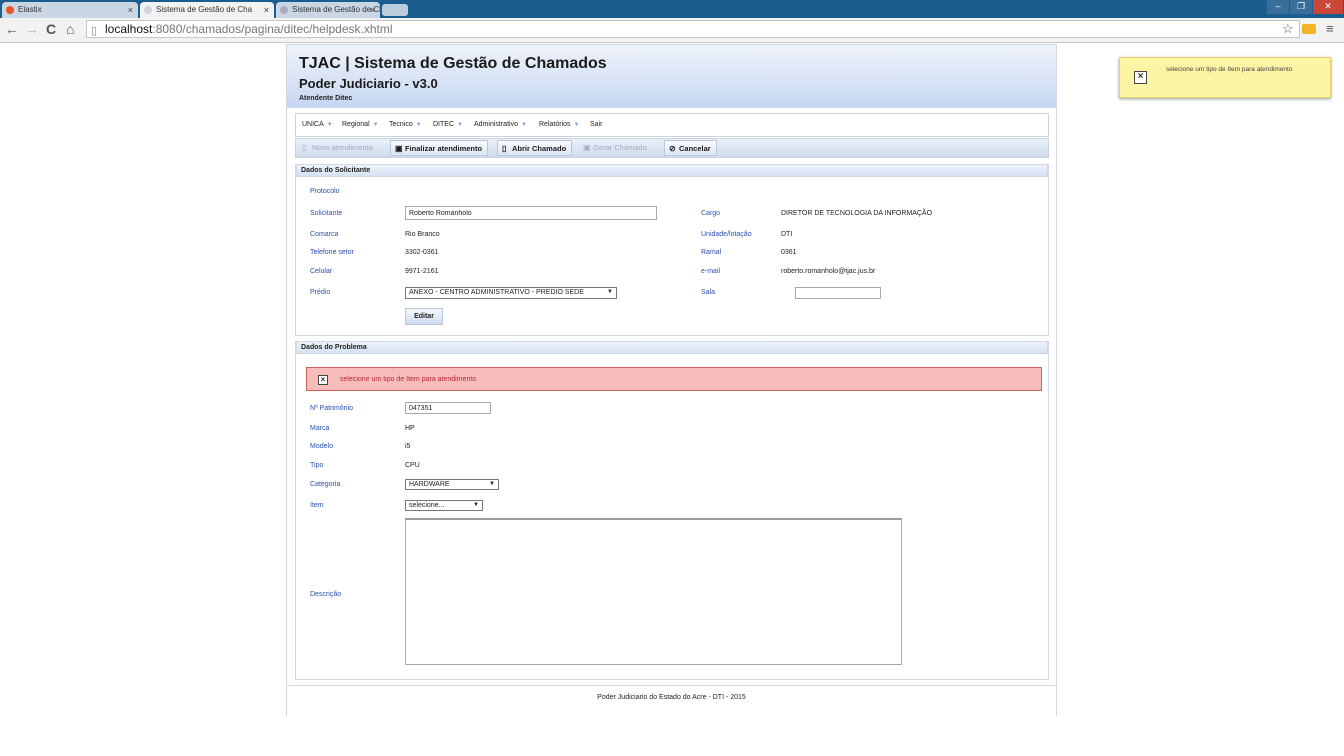 The image size is (1344, 756). What do you see at coordinates (711, 271) in the screenshot?
I see `email-label: e-mail` at bounding box center [711, 271].